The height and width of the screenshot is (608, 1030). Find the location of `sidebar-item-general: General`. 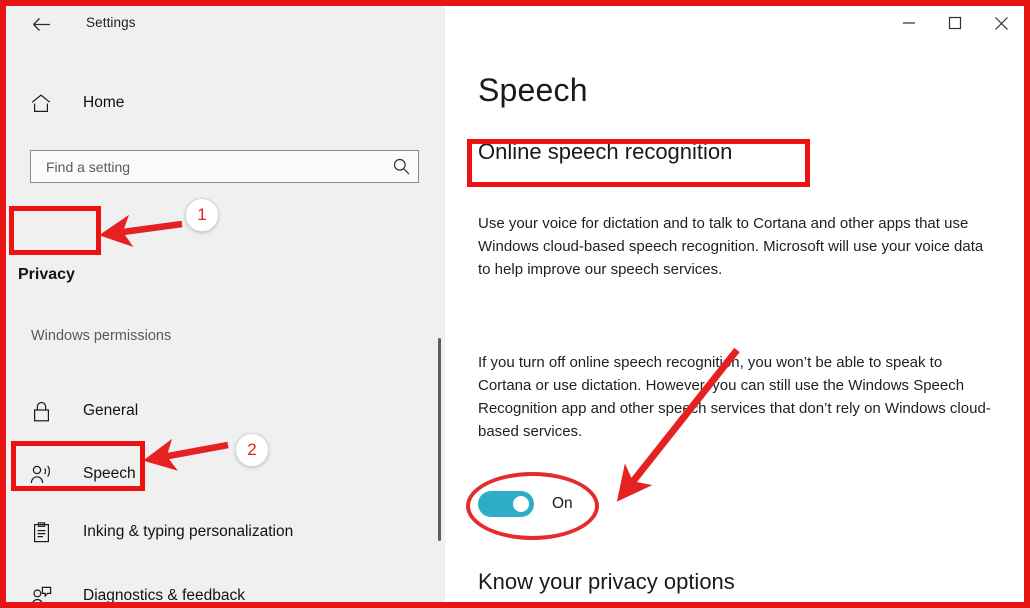

sidebar-item-general: General is located at coordinates (210, 411).